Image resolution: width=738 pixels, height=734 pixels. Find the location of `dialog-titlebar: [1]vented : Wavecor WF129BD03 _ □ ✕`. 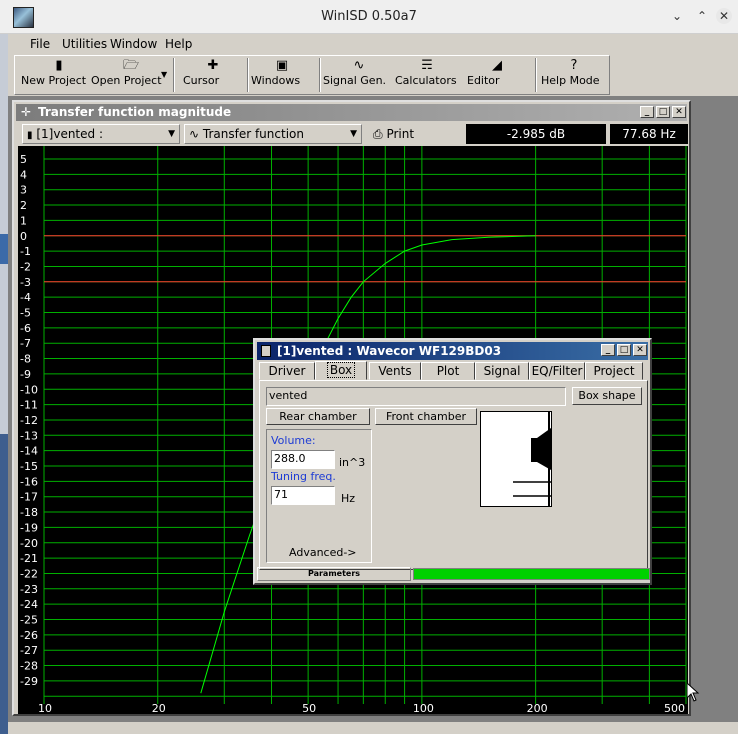

dialog-titlebar: [1]vented : Wavecor WF129BD03 _ □ ✕ is located at coordinates (452, 351).